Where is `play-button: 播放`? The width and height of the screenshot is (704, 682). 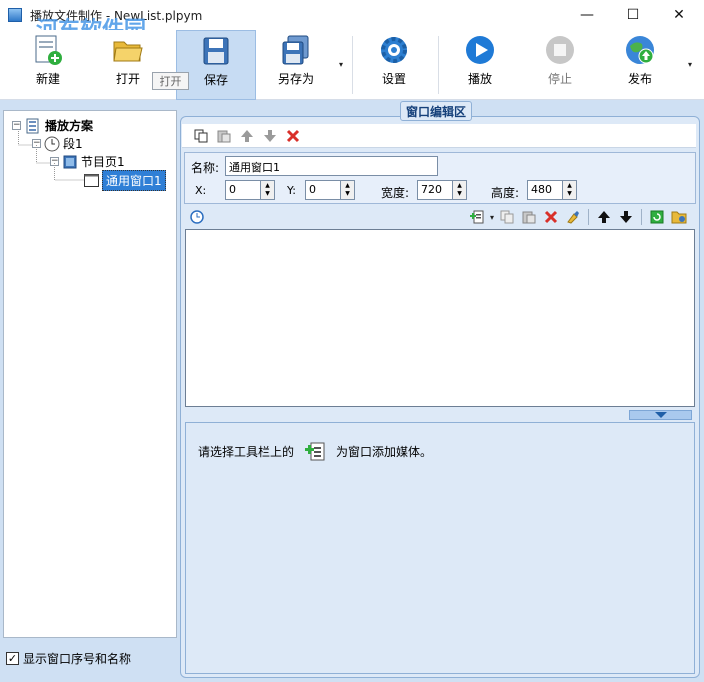
play-button: 播放 is located at coordinates (480, 65).